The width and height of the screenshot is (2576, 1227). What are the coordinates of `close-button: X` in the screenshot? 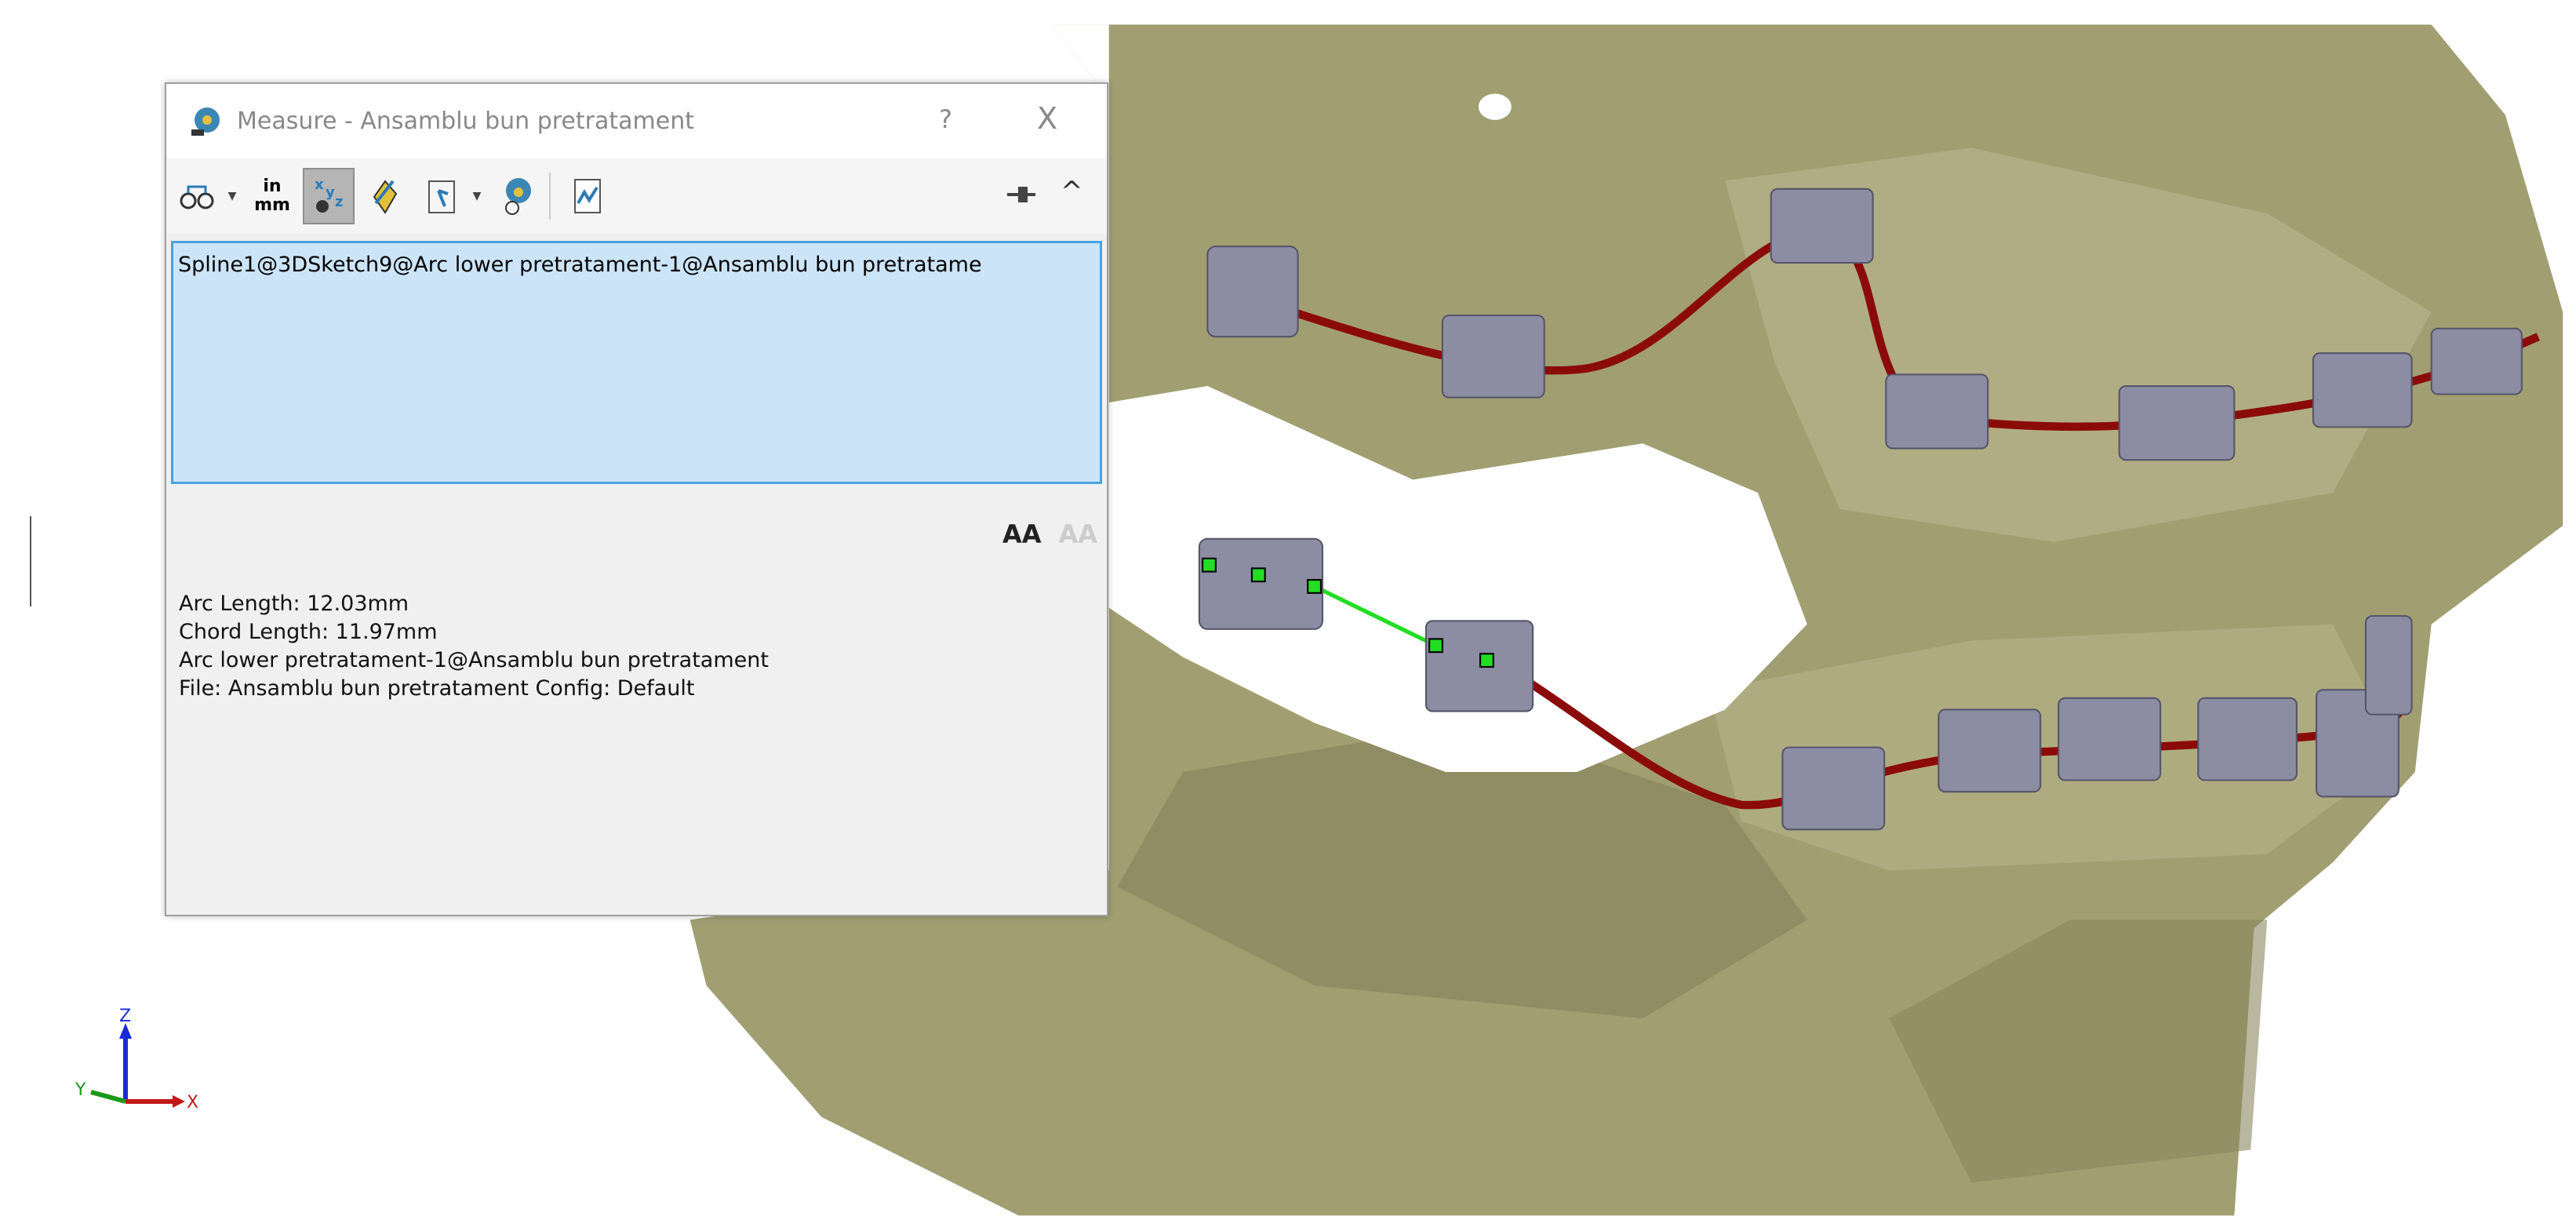 It's located at (1047, 119).